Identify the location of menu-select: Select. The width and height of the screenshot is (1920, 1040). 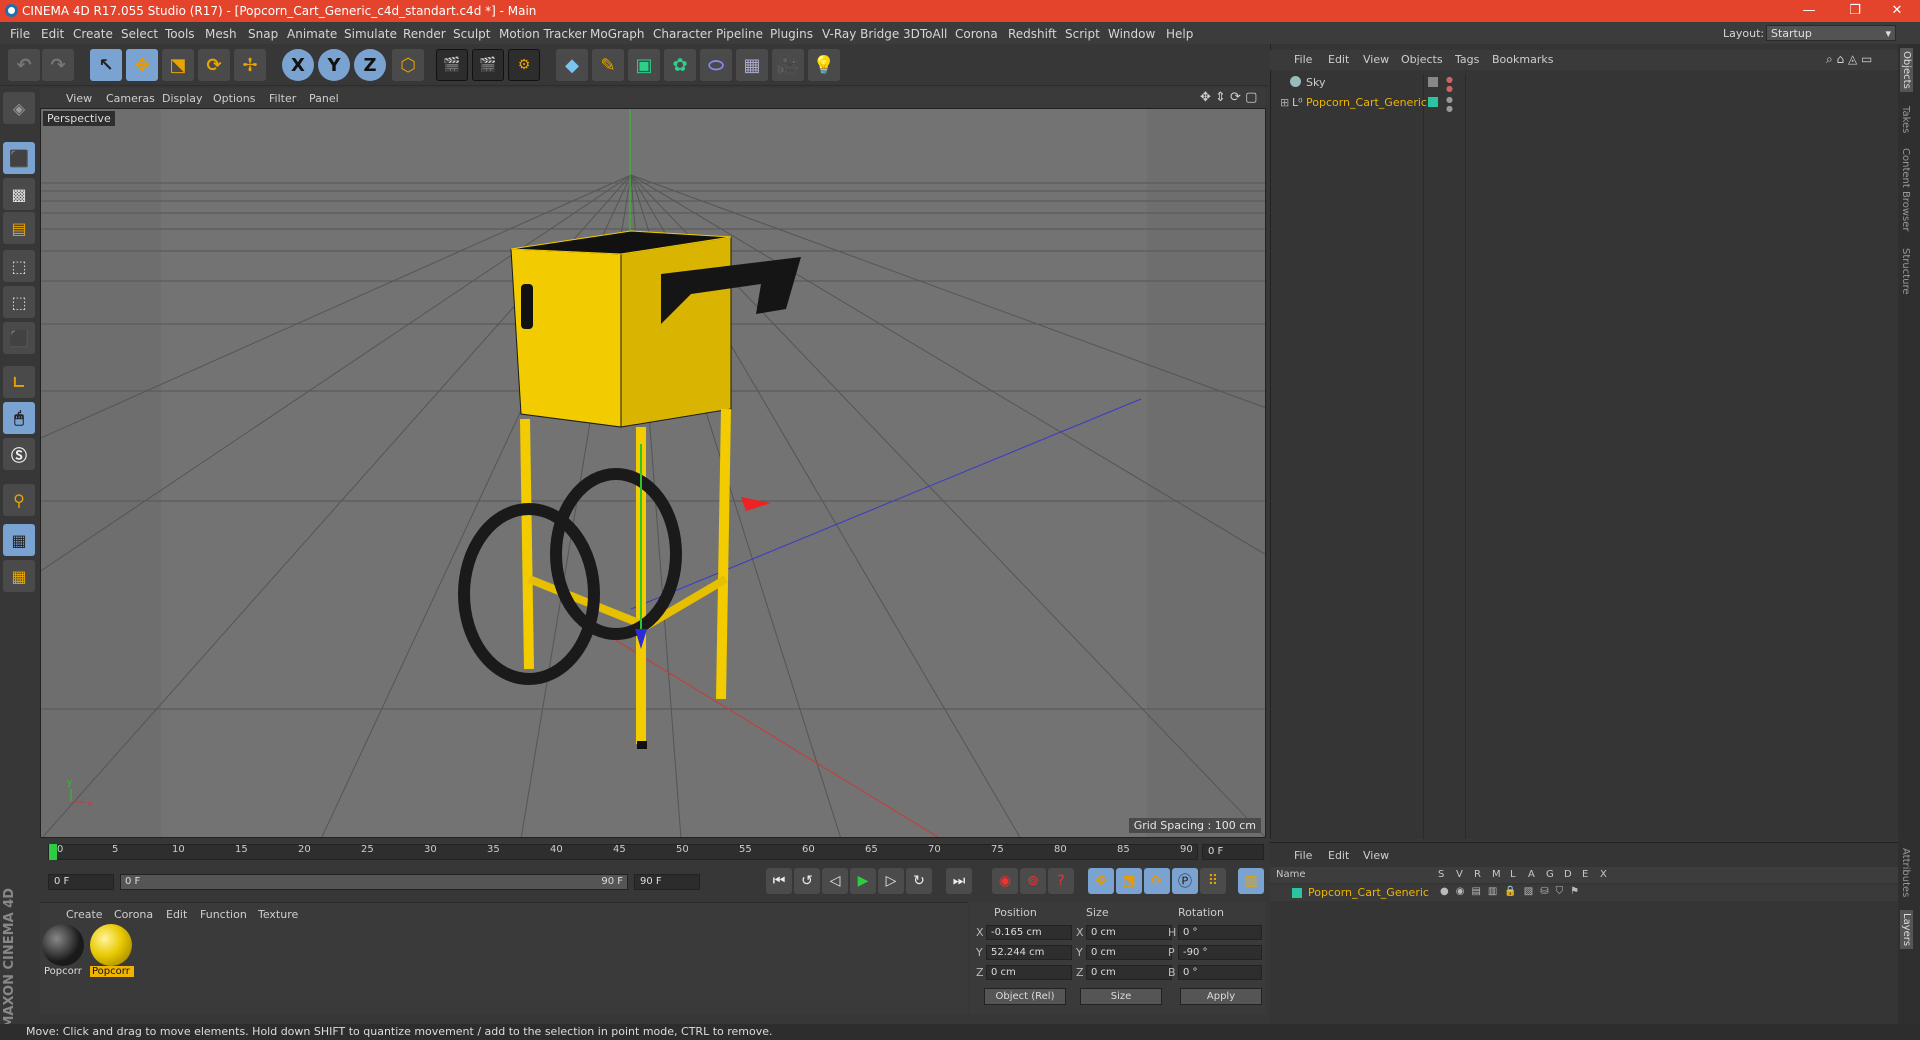
(139, 34).